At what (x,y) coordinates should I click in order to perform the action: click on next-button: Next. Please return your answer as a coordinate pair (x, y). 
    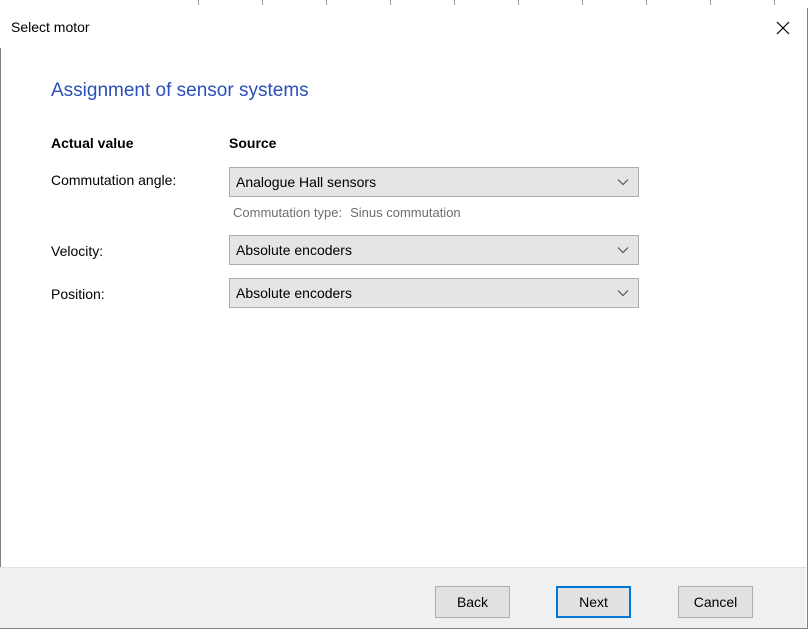
    Looking at the image, I should click on (593, 602).